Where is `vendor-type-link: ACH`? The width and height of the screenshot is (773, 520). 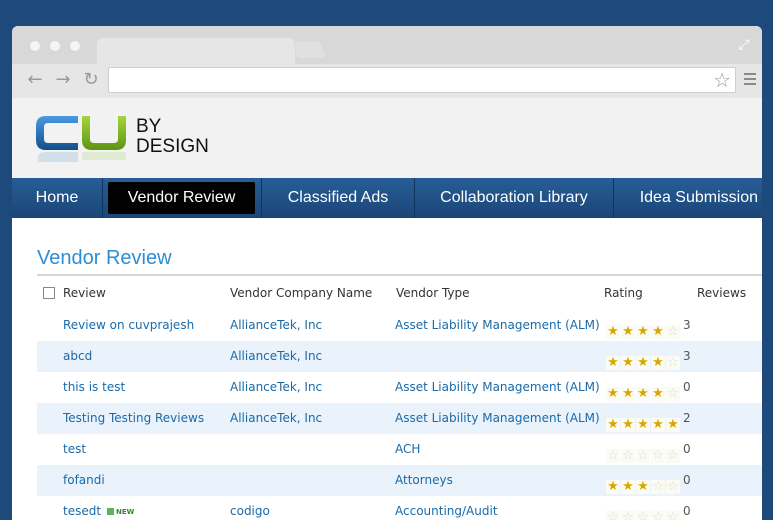 vendor-type-link: ACH is located at coordinates (407, 449).